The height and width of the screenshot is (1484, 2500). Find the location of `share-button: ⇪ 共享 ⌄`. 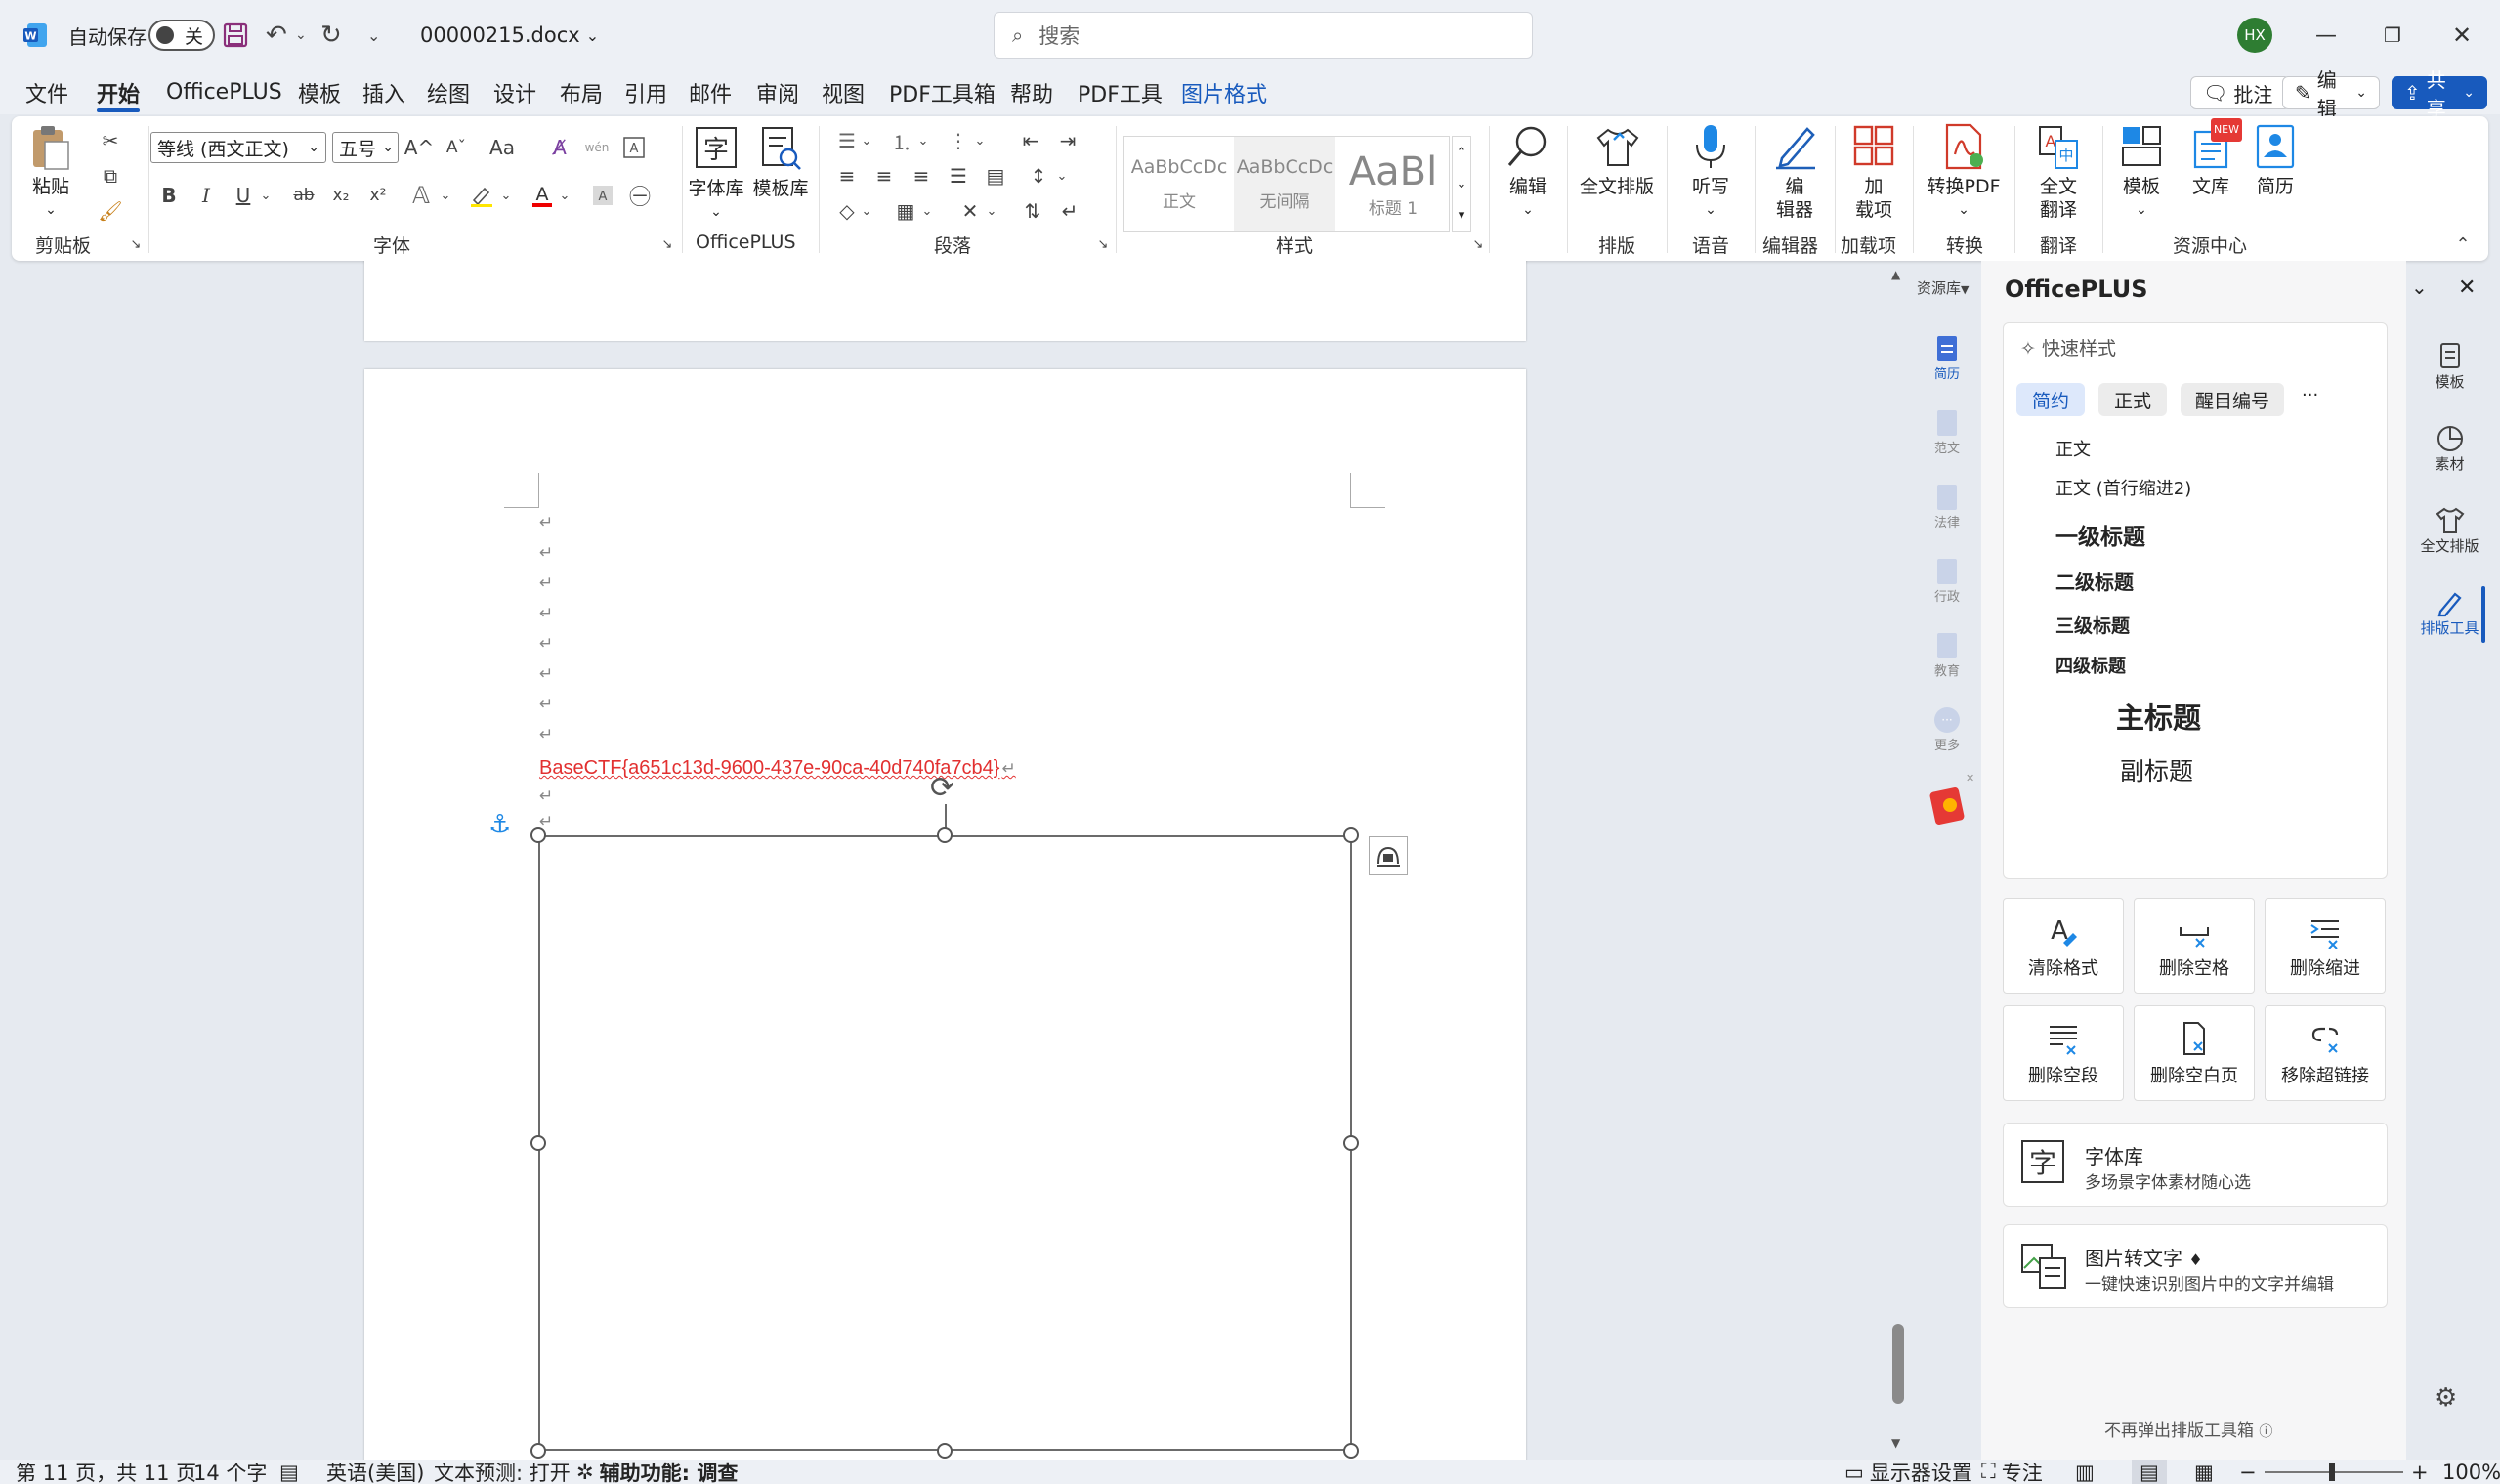

share-button: ⇪ 共享 ⌄ is located at coordinates (2439, 94).